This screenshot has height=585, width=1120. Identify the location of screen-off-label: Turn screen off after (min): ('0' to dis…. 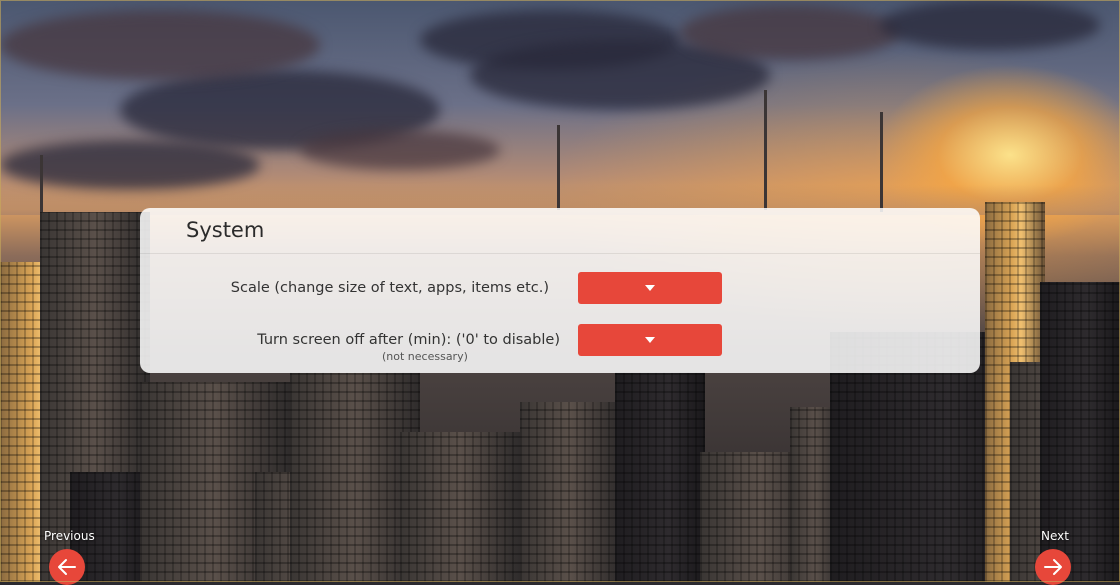
(408, 340).